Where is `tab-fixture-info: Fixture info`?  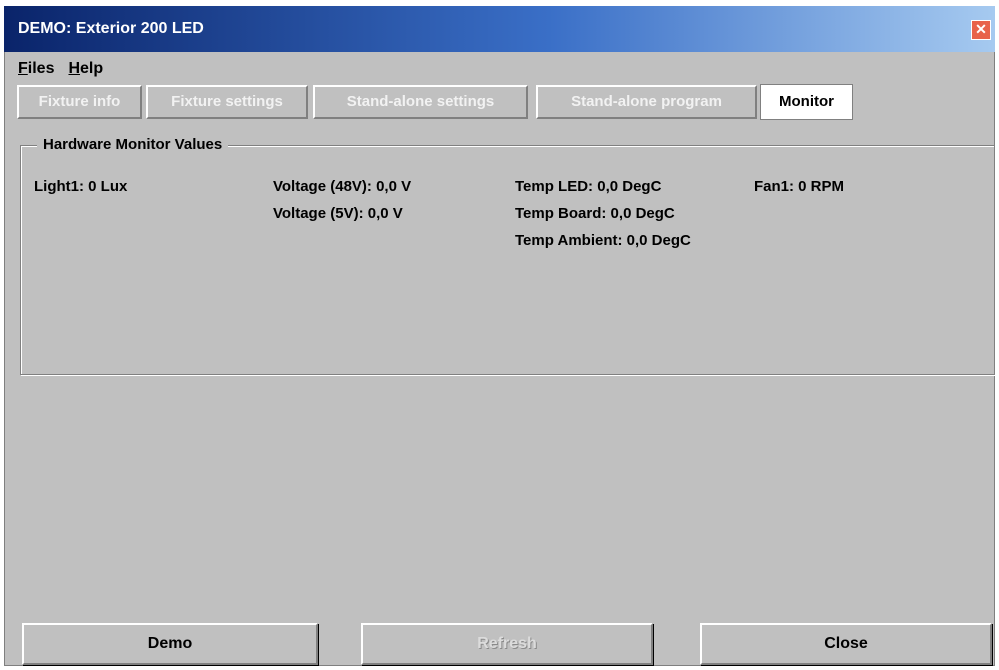 tab-fixture-info: Fixture info is located at coordinates (79, 102).